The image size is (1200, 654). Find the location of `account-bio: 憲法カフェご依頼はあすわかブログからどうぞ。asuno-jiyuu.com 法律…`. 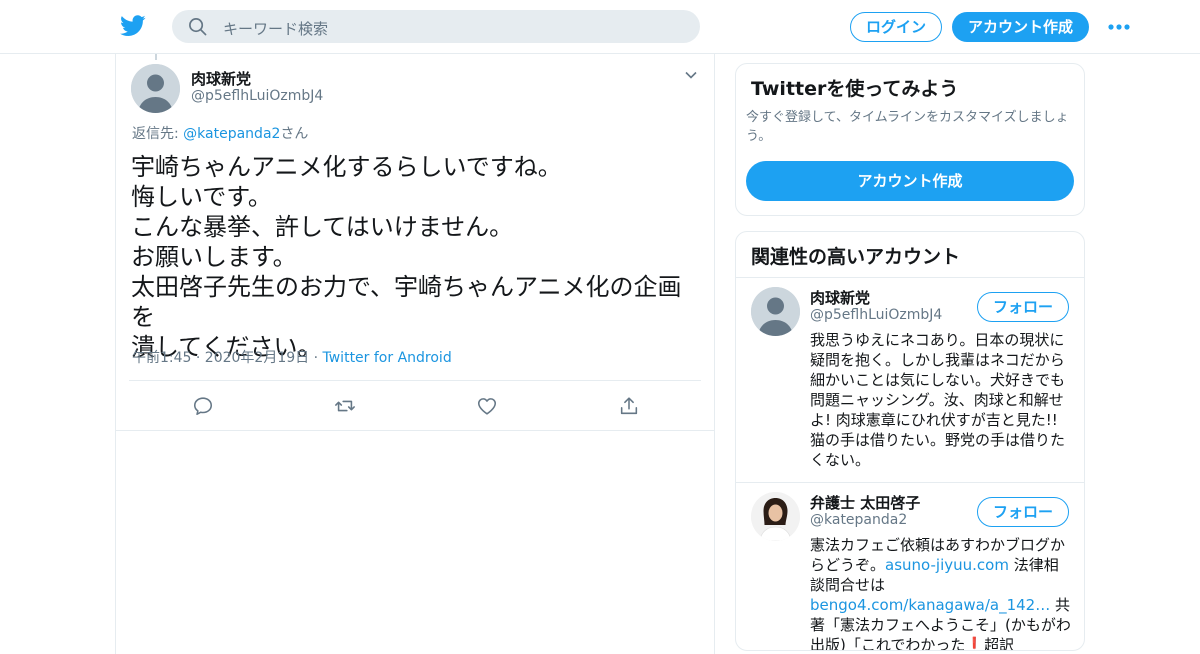

account-bio: 憲法カフェご依頼はあすわかブログからどうぞ。asuno-jiyuu.com 法律… is located at coordinates (941, 592).